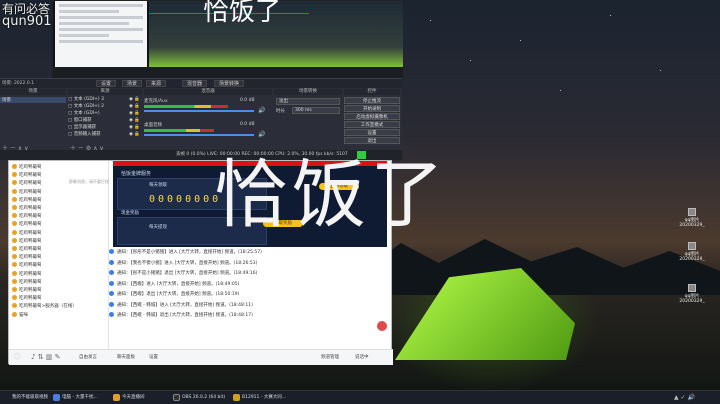  What do you see at coordinates (140, 398) in the screenshot?
I see `taskbar-item: 今天直播间` at bounding box center [140, 398].